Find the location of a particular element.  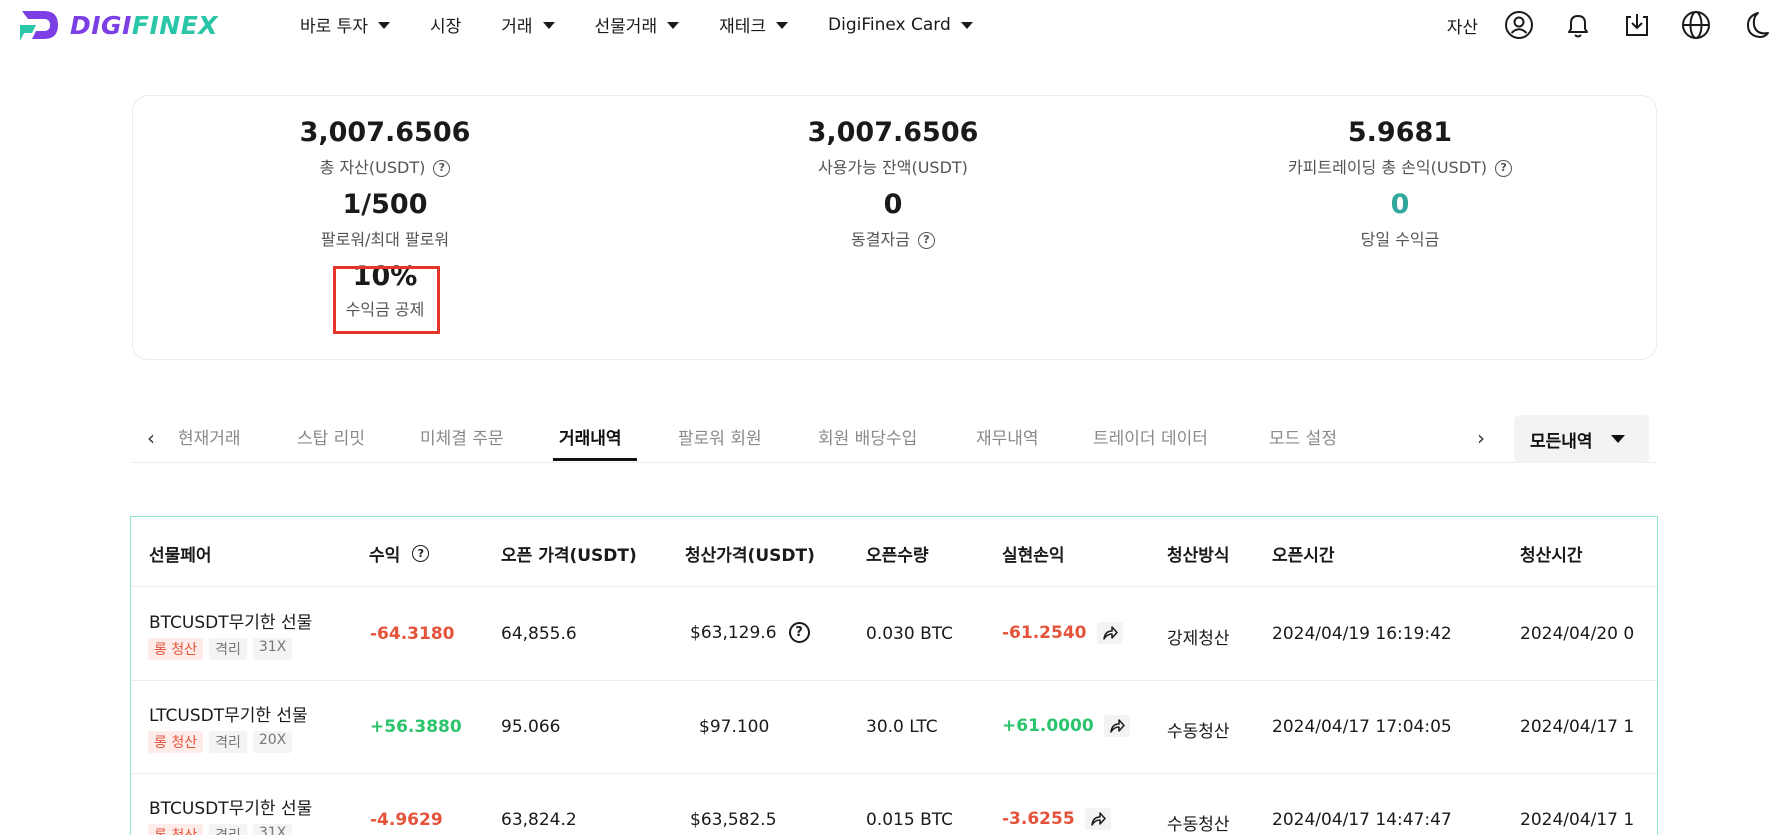

tab-mode-settings: 모드 설정 is located at coordinates (1303, 436).